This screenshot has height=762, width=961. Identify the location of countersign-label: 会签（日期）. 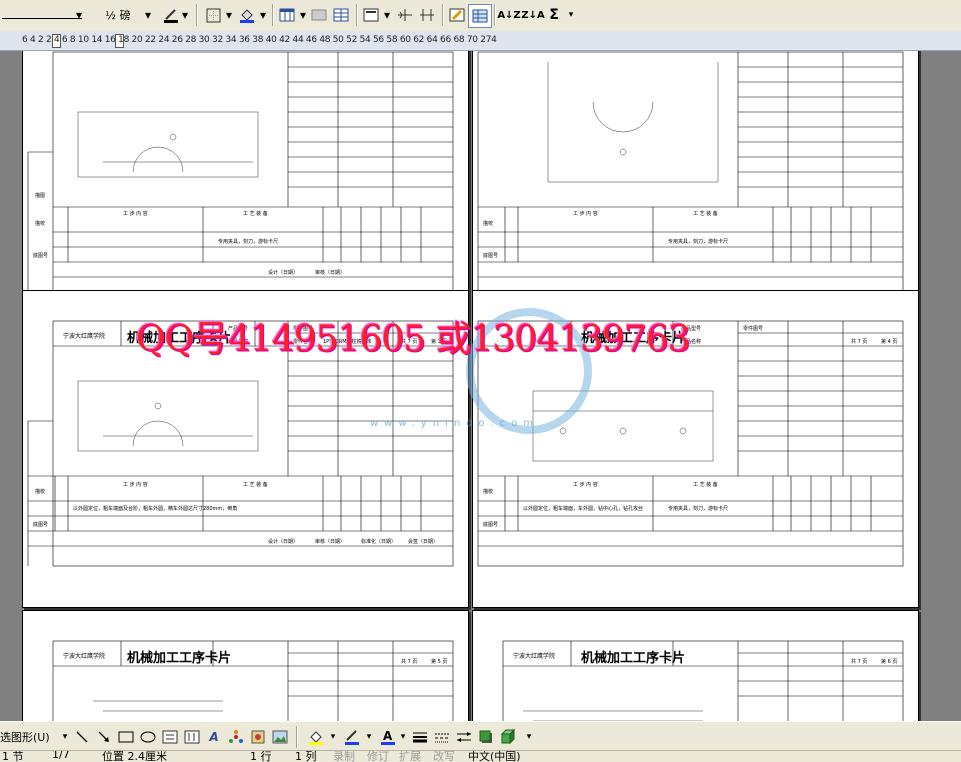
(423, 542).